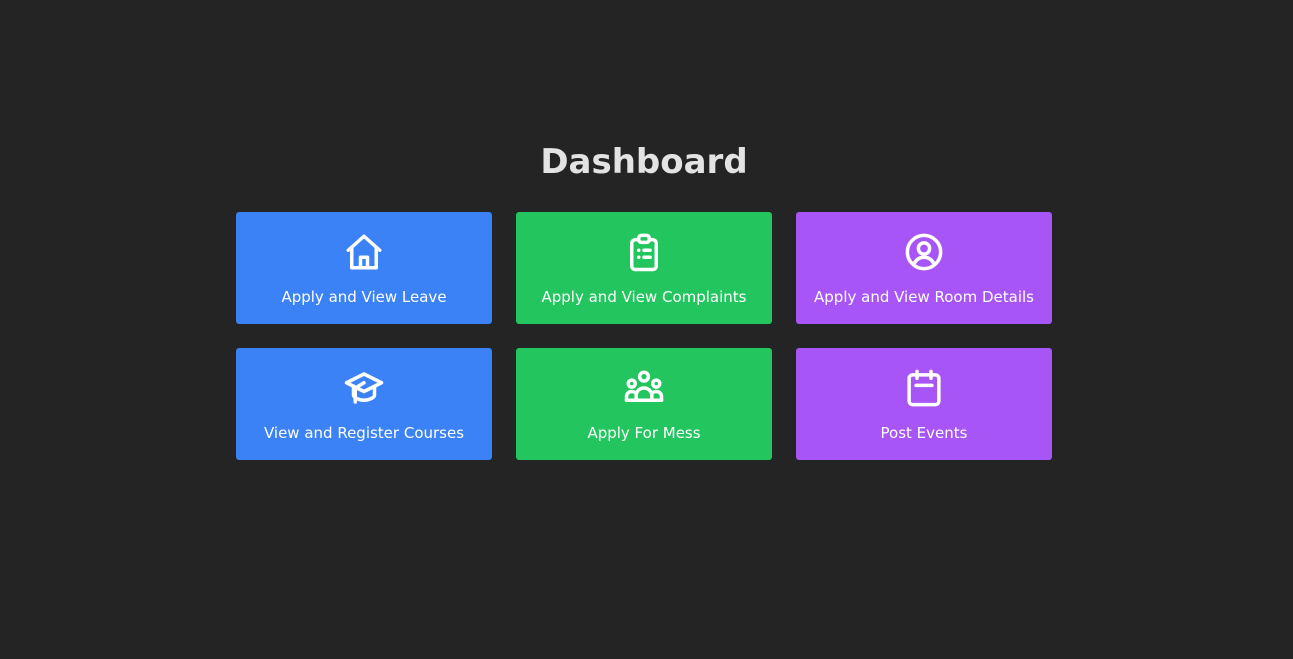 The height and width of the screenshot is (659, 1293). Describe the element at coordinates (644, 433) in the screenshot. I see `card-label: Apply For Mess` at that location.